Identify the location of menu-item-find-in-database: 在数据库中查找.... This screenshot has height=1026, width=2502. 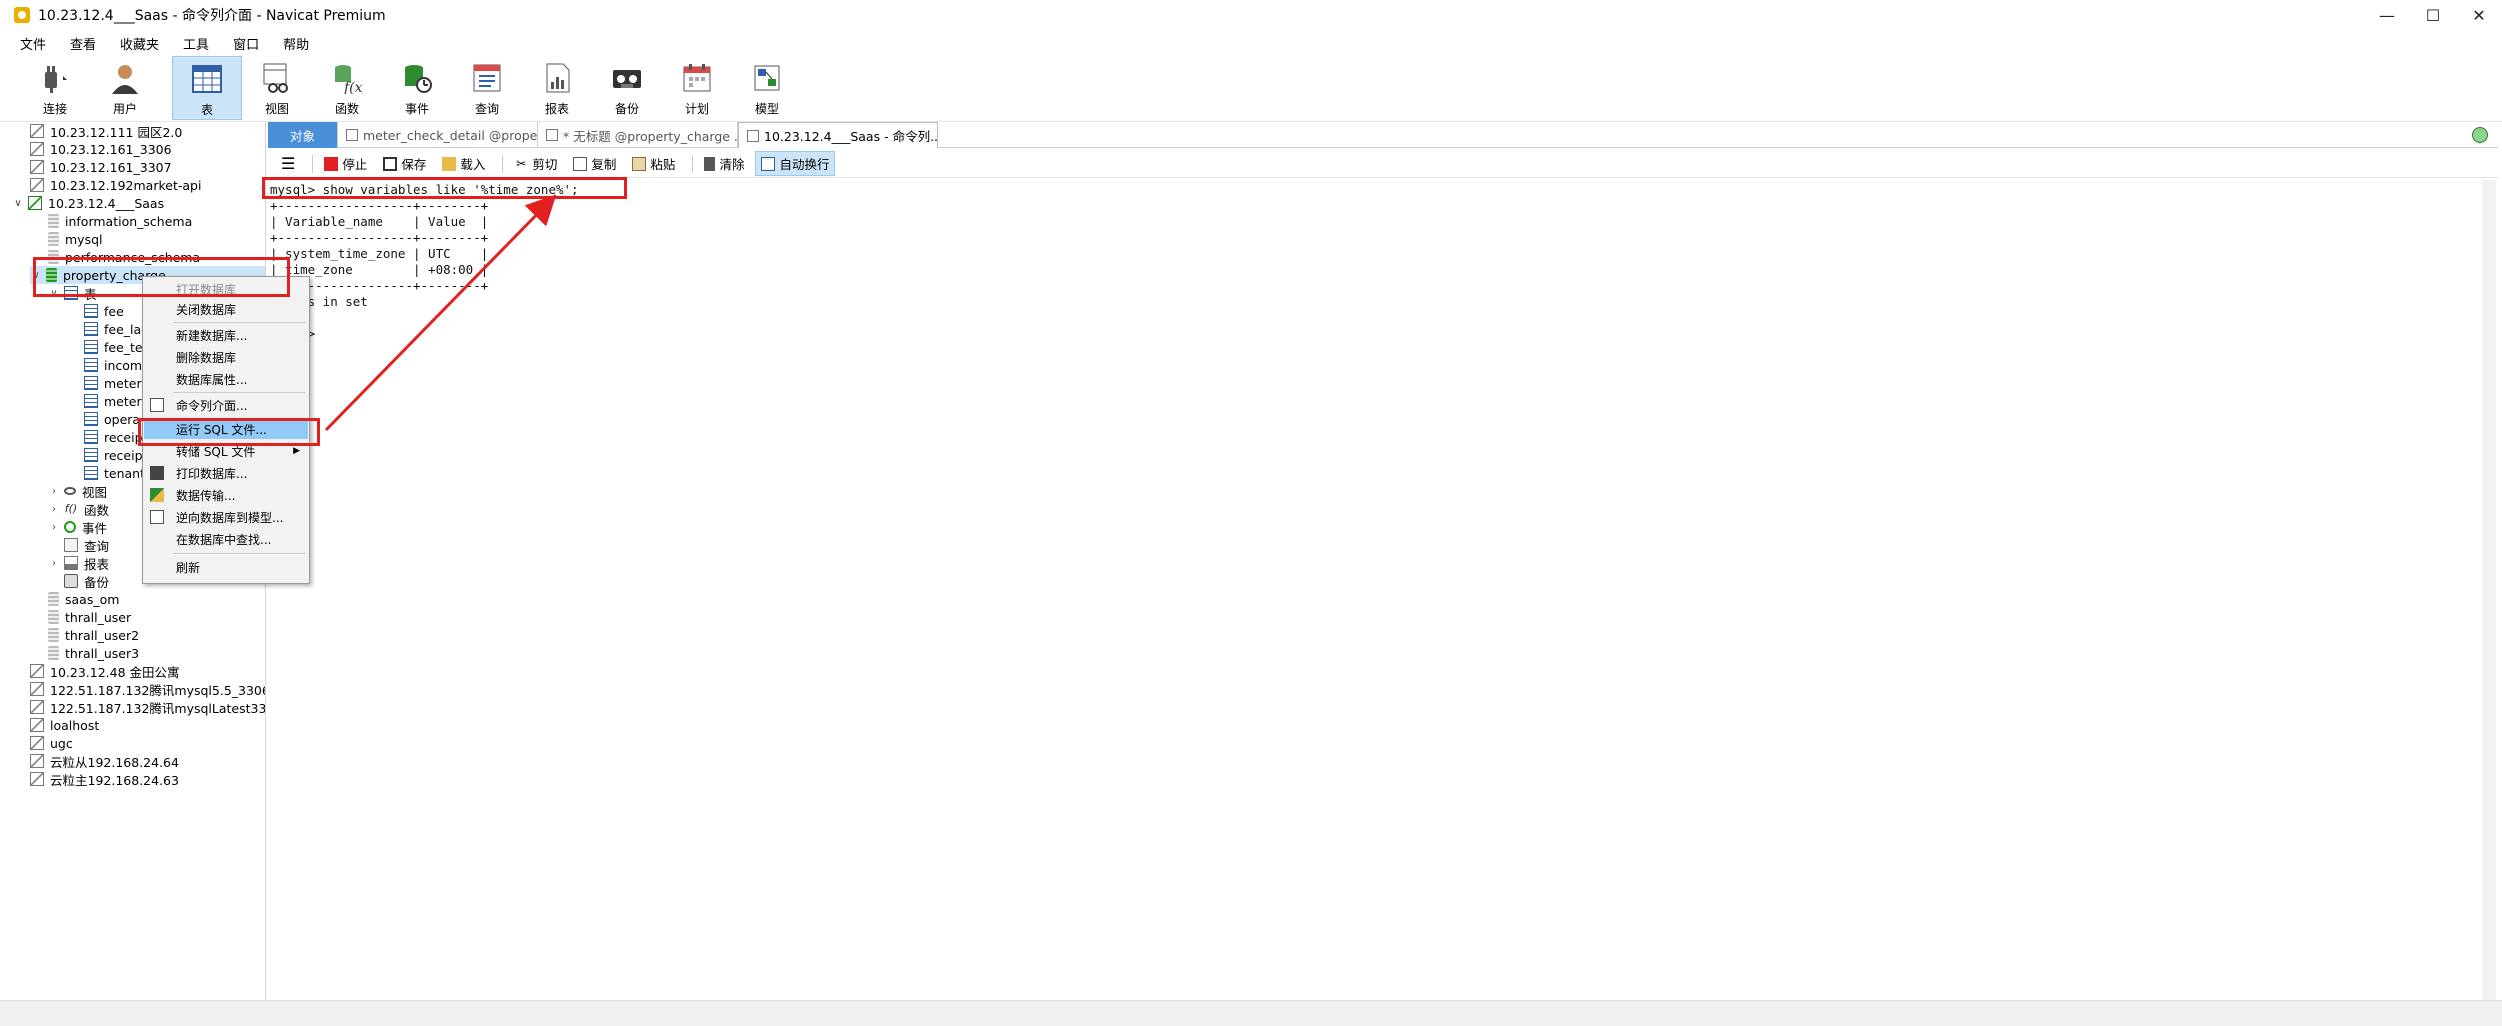
(226, 539).